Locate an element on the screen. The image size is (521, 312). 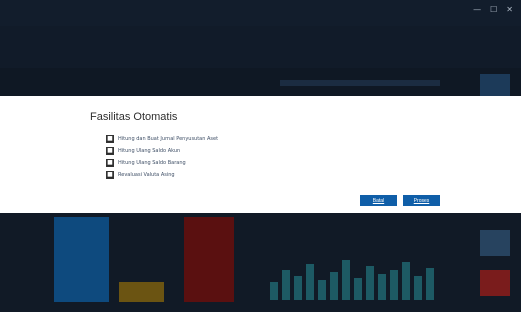
sub-navigation is located at coordinates (260, 82).